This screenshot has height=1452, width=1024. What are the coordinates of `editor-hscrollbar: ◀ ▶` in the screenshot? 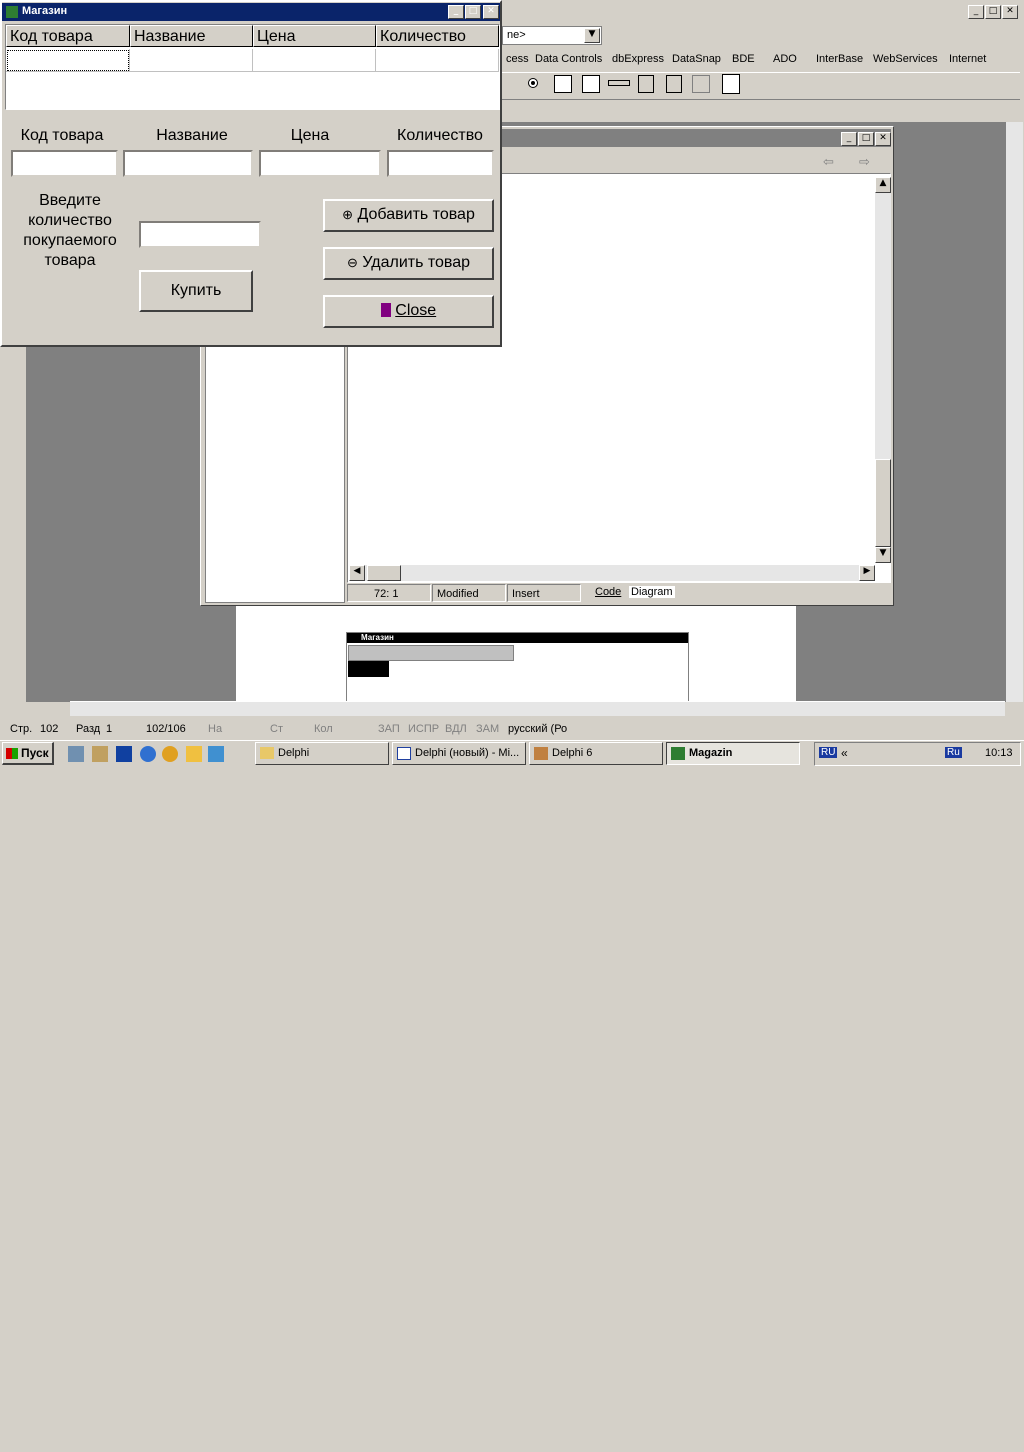 It's located at (612, 573).